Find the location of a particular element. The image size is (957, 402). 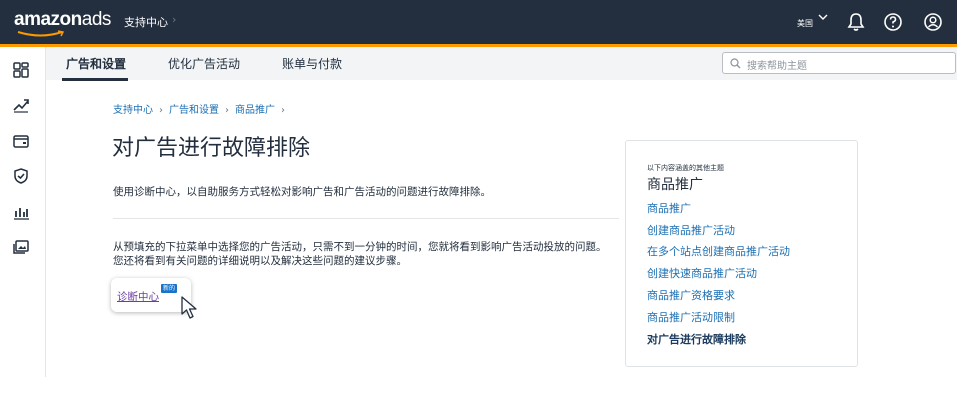

related-topics-label: 以下内容涵盖的其他主题 is located at coordinates (685, 168).